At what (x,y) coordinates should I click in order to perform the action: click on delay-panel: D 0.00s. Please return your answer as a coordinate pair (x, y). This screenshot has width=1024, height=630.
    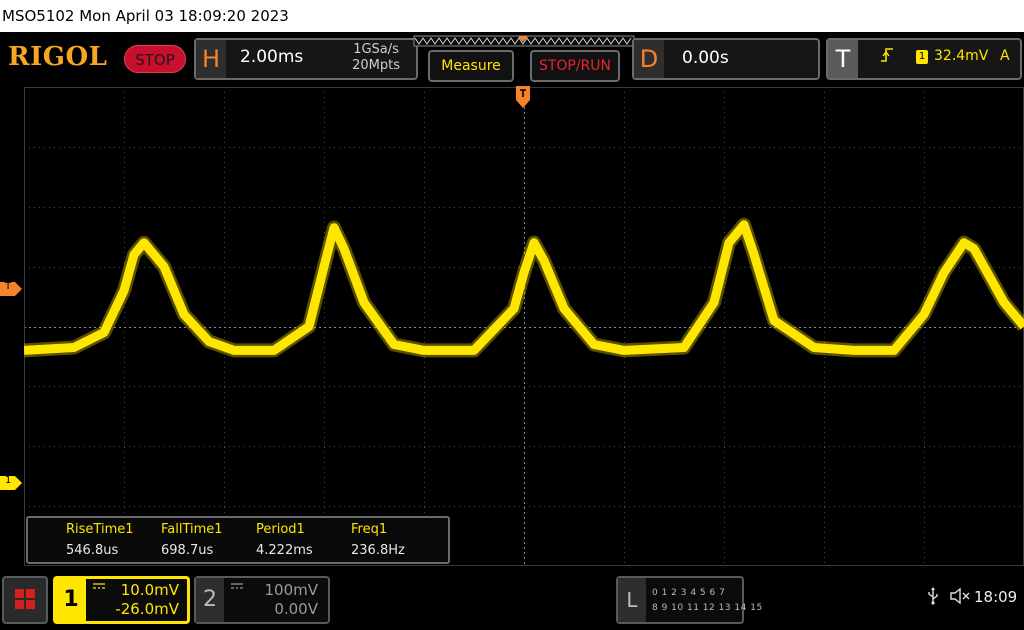
    Looking at the image, I should click on (726, 59).